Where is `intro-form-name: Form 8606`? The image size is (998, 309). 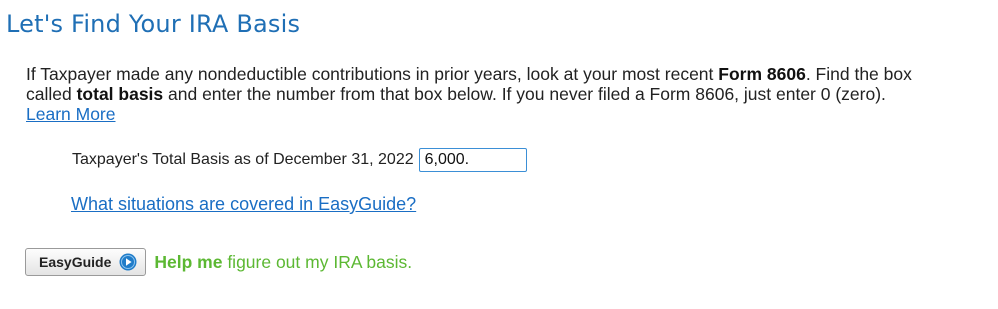 intro-form-name: Form 8606 is located at coordinates (762, 74).